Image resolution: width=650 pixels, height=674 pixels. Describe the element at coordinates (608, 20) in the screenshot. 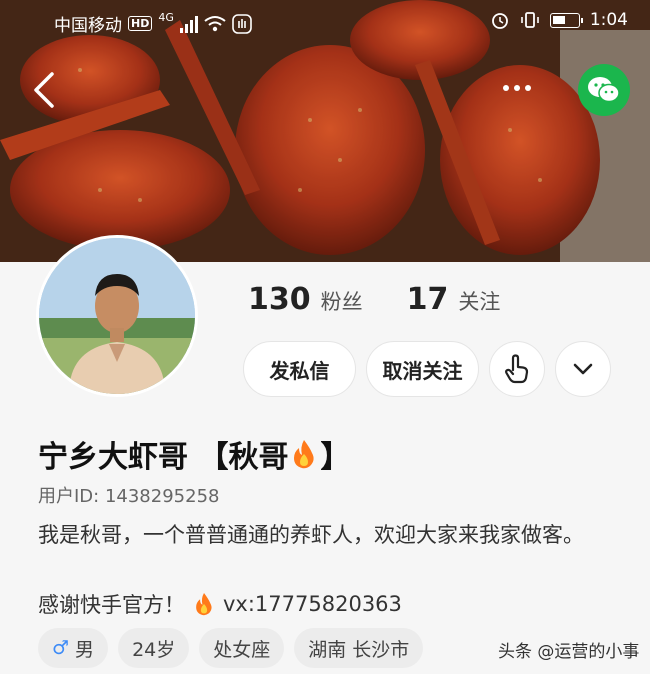

I see `clock: 1:04` at that location.